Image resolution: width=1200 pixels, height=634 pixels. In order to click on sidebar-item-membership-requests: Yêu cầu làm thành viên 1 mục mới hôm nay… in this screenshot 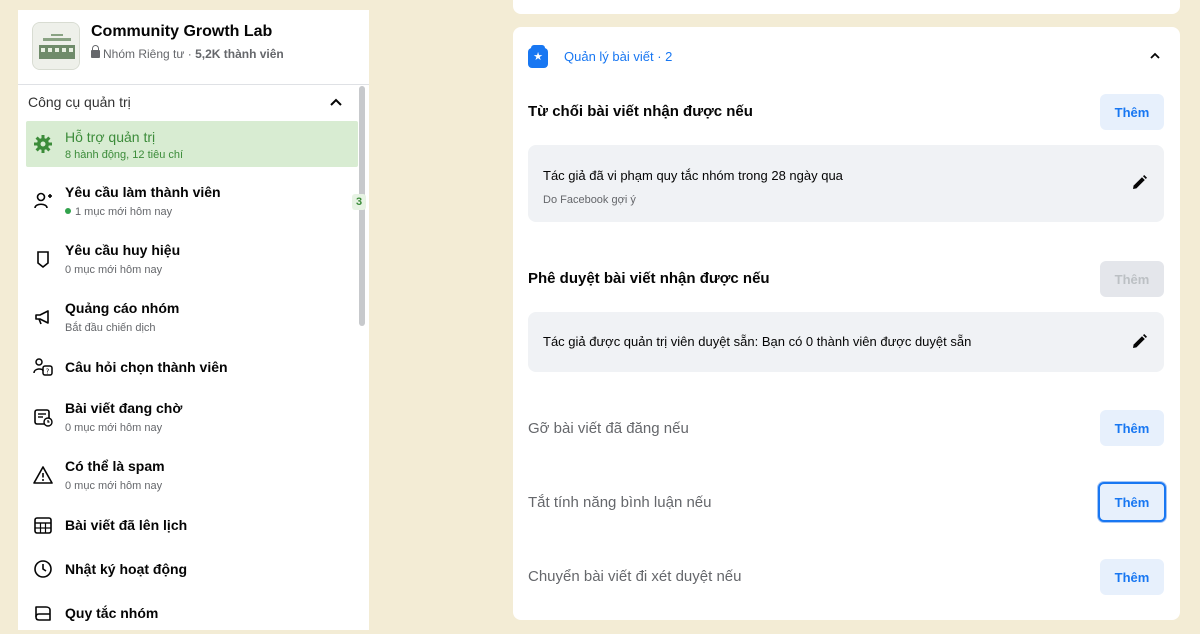, I will do `click(196, 201)`.